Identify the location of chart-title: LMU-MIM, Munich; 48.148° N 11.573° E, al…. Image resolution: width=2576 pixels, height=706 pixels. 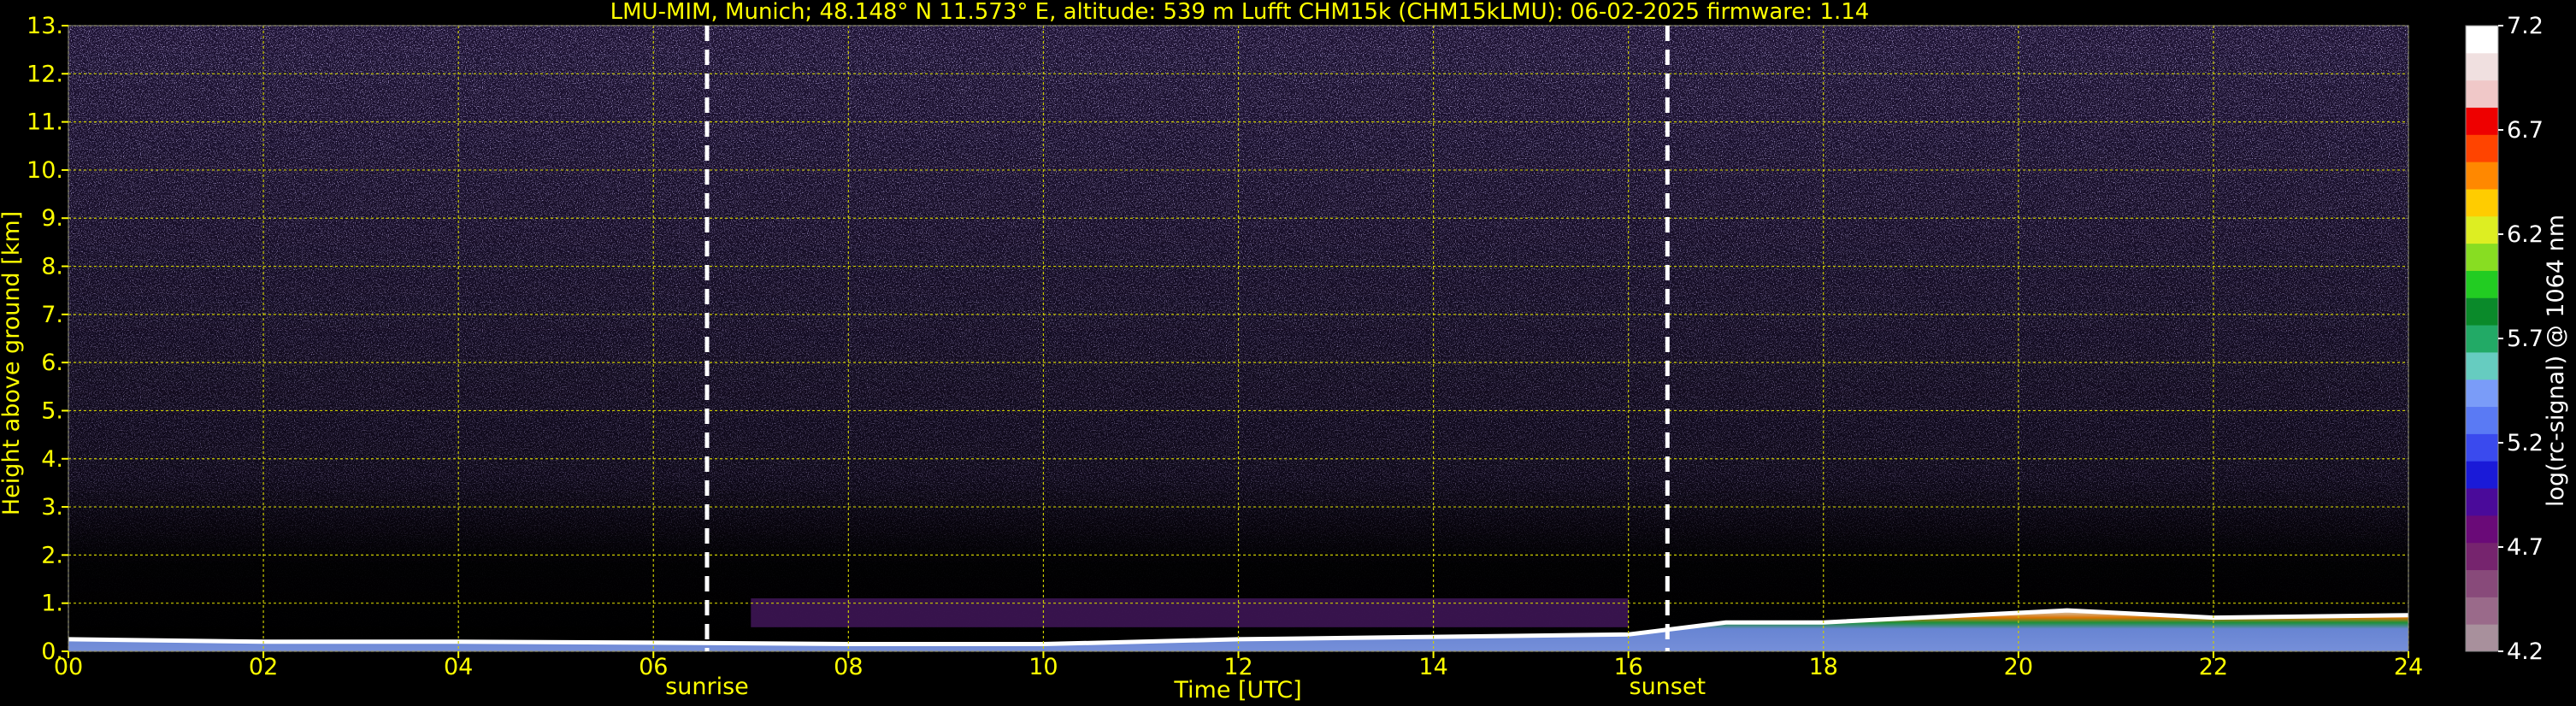
(1240, 12).